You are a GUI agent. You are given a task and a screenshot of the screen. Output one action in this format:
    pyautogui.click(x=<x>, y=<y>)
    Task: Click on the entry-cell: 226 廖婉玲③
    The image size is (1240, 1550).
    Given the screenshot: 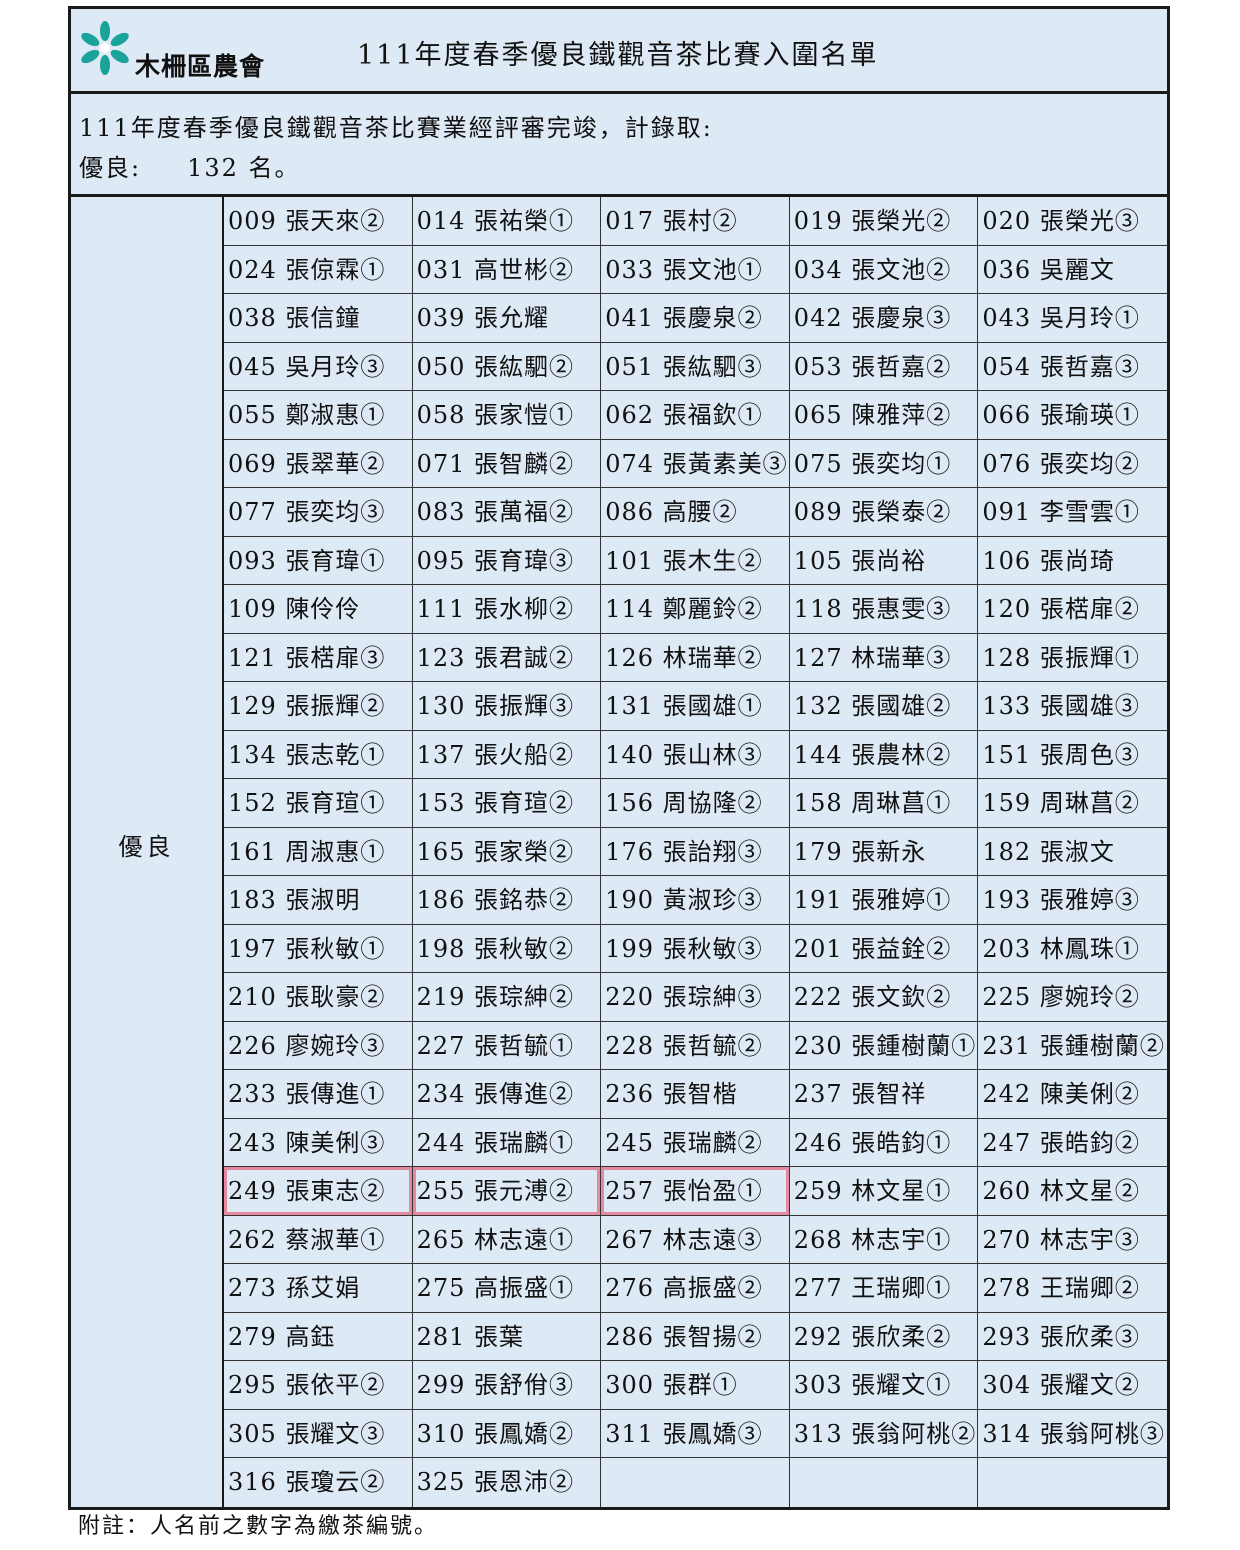 What is the action you would take?
    pyautogui.click(x=318, y=1045)
    